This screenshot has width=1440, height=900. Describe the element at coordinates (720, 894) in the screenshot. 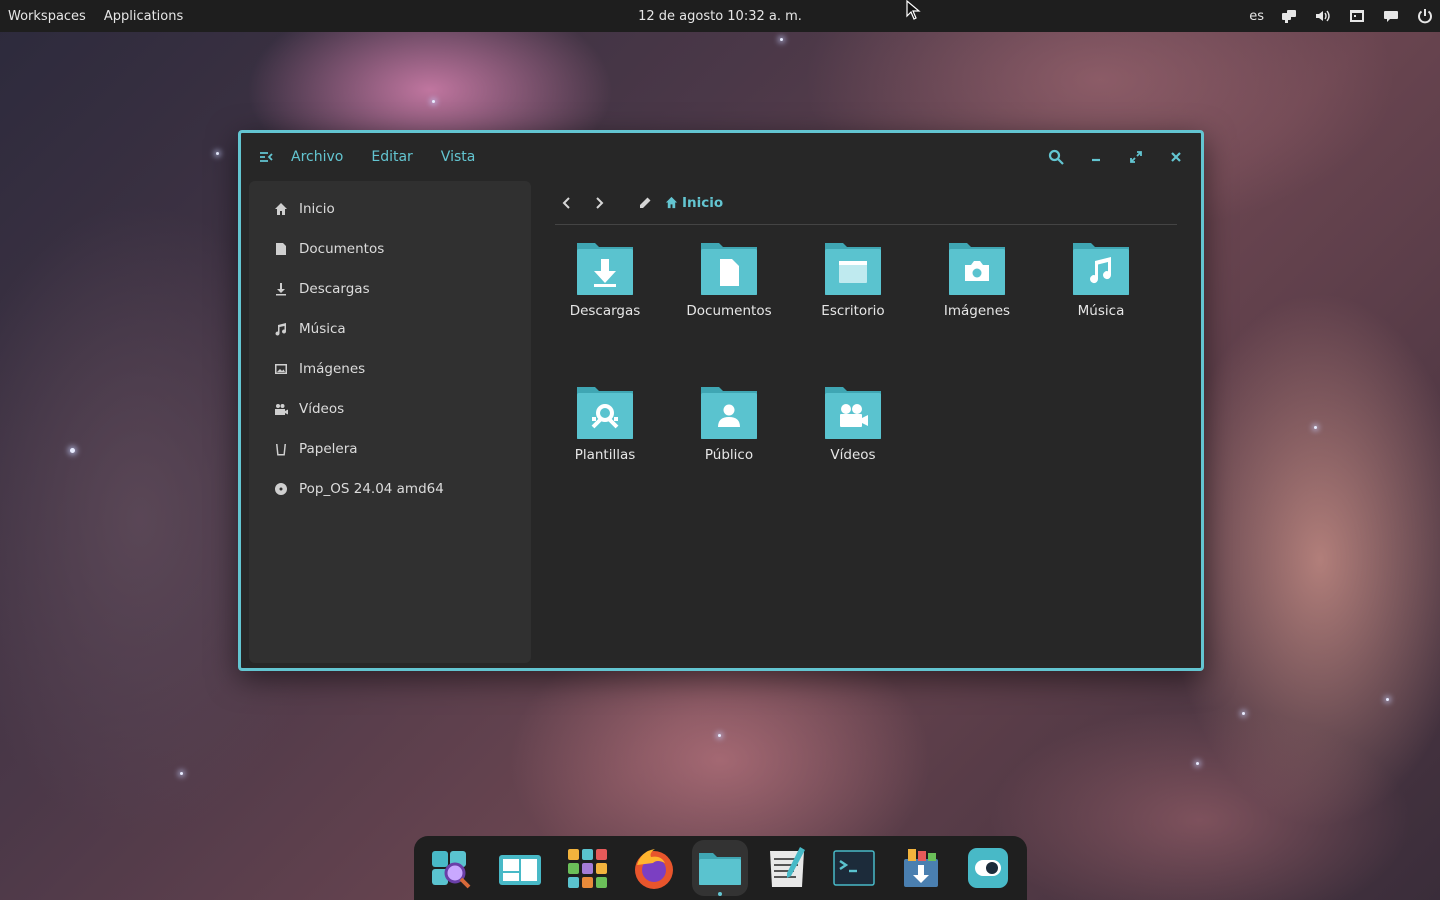

I see `running-indicator` at that location.